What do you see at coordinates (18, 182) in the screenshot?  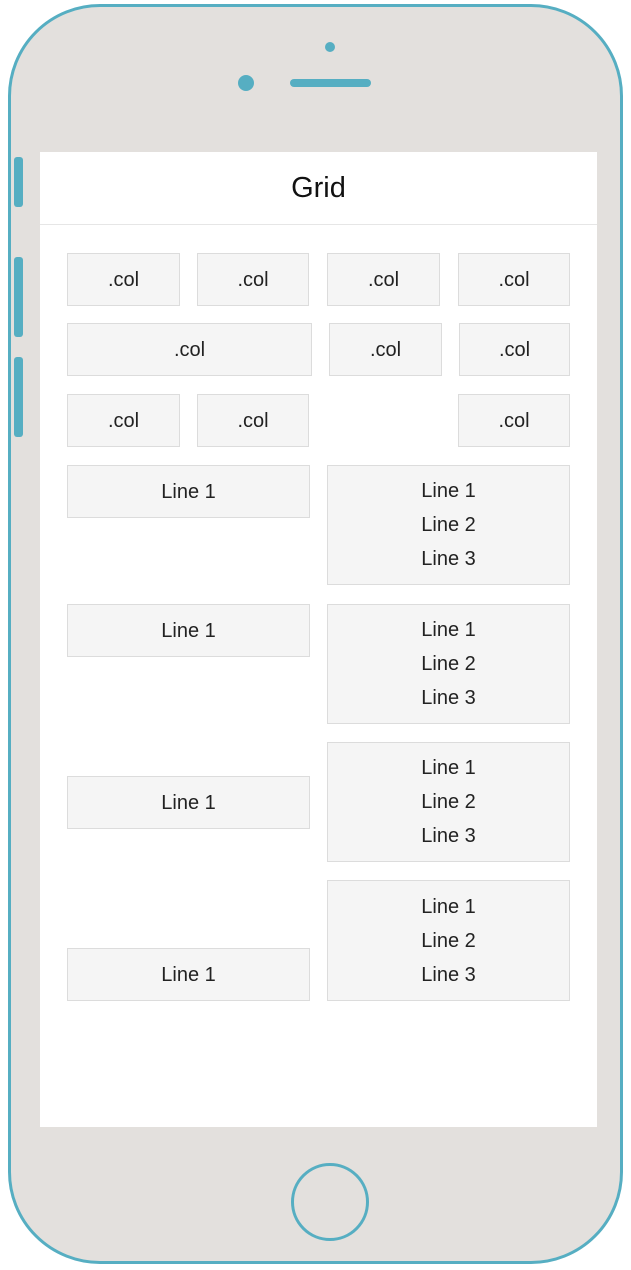 I see `mute-switch` at bounding box center [18, 182].